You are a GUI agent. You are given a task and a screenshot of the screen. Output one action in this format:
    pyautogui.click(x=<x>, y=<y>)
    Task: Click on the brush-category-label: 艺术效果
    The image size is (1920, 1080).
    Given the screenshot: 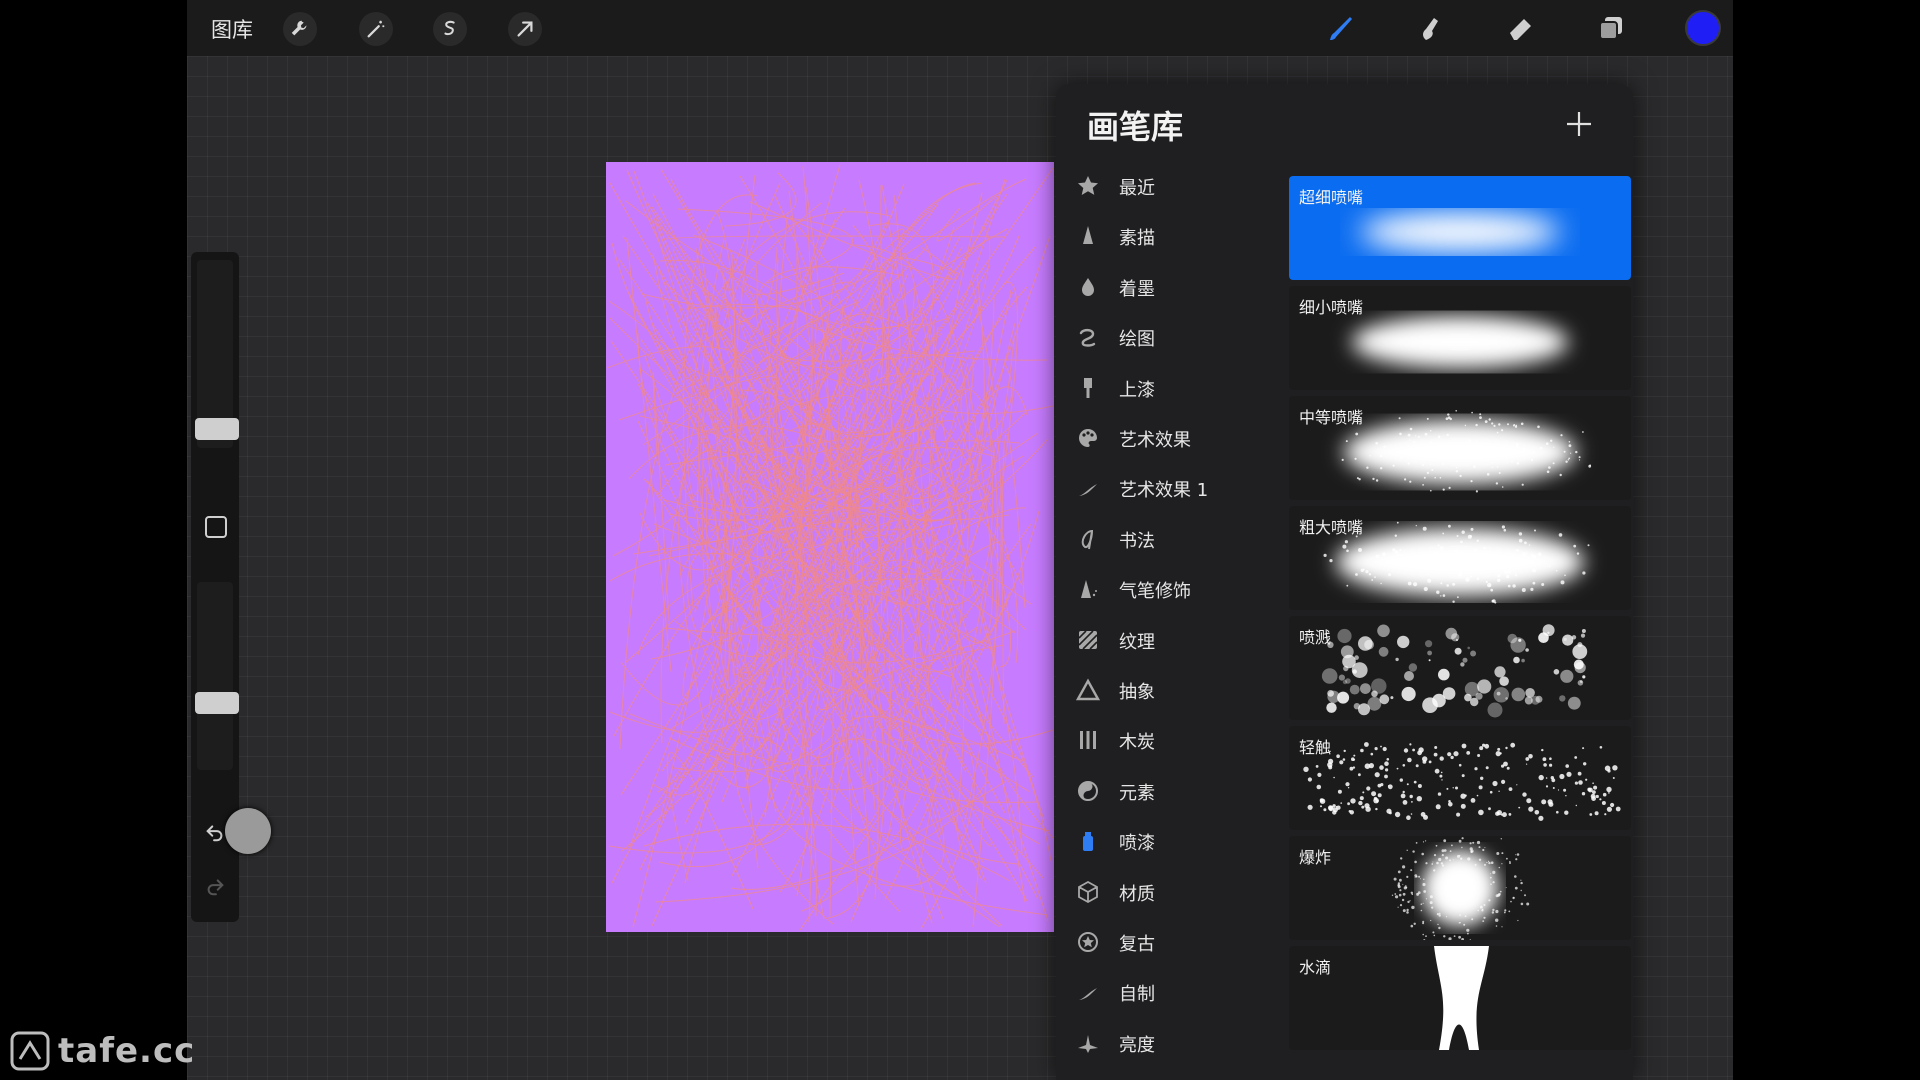 What is the action you would take?
    pyautogui.click(x=1155, y=439)
    